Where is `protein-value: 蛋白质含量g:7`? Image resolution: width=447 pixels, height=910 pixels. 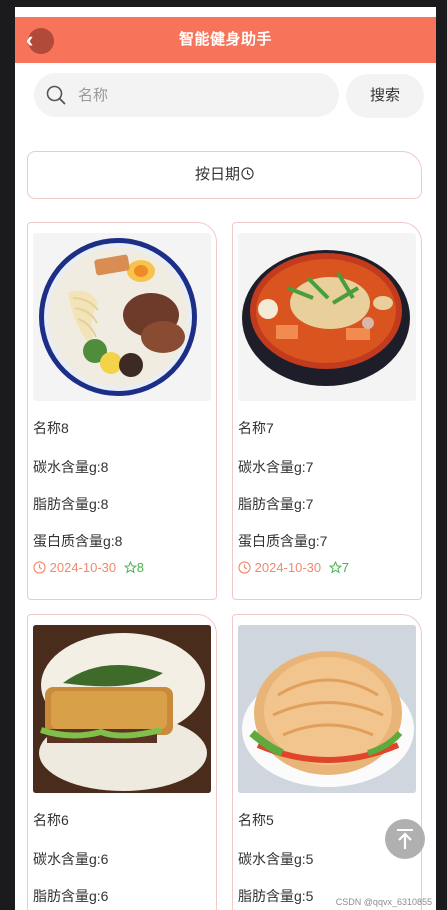
protein-value: 蛋白质含量g:7 is located at coordinates (283, 541).